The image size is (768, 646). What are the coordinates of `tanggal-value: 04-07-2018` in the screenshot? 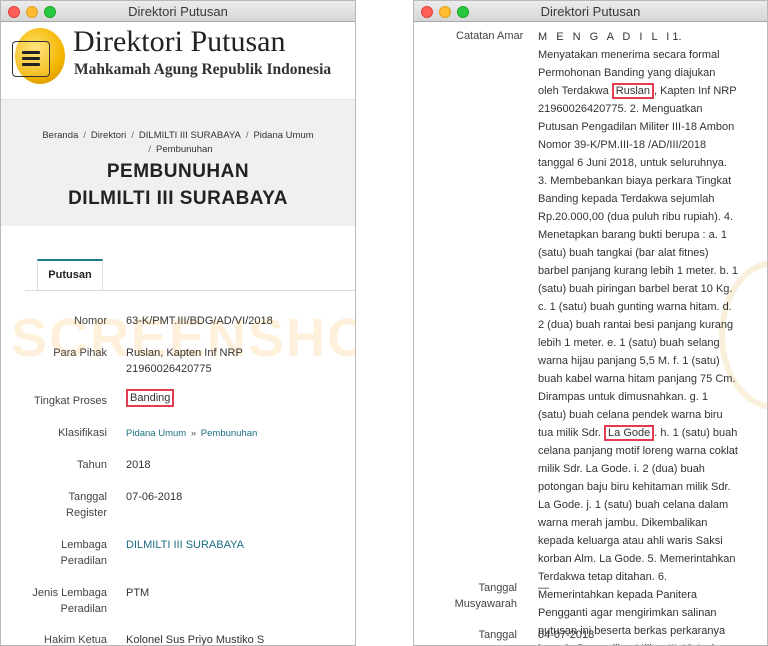 It's located at (566, 635).